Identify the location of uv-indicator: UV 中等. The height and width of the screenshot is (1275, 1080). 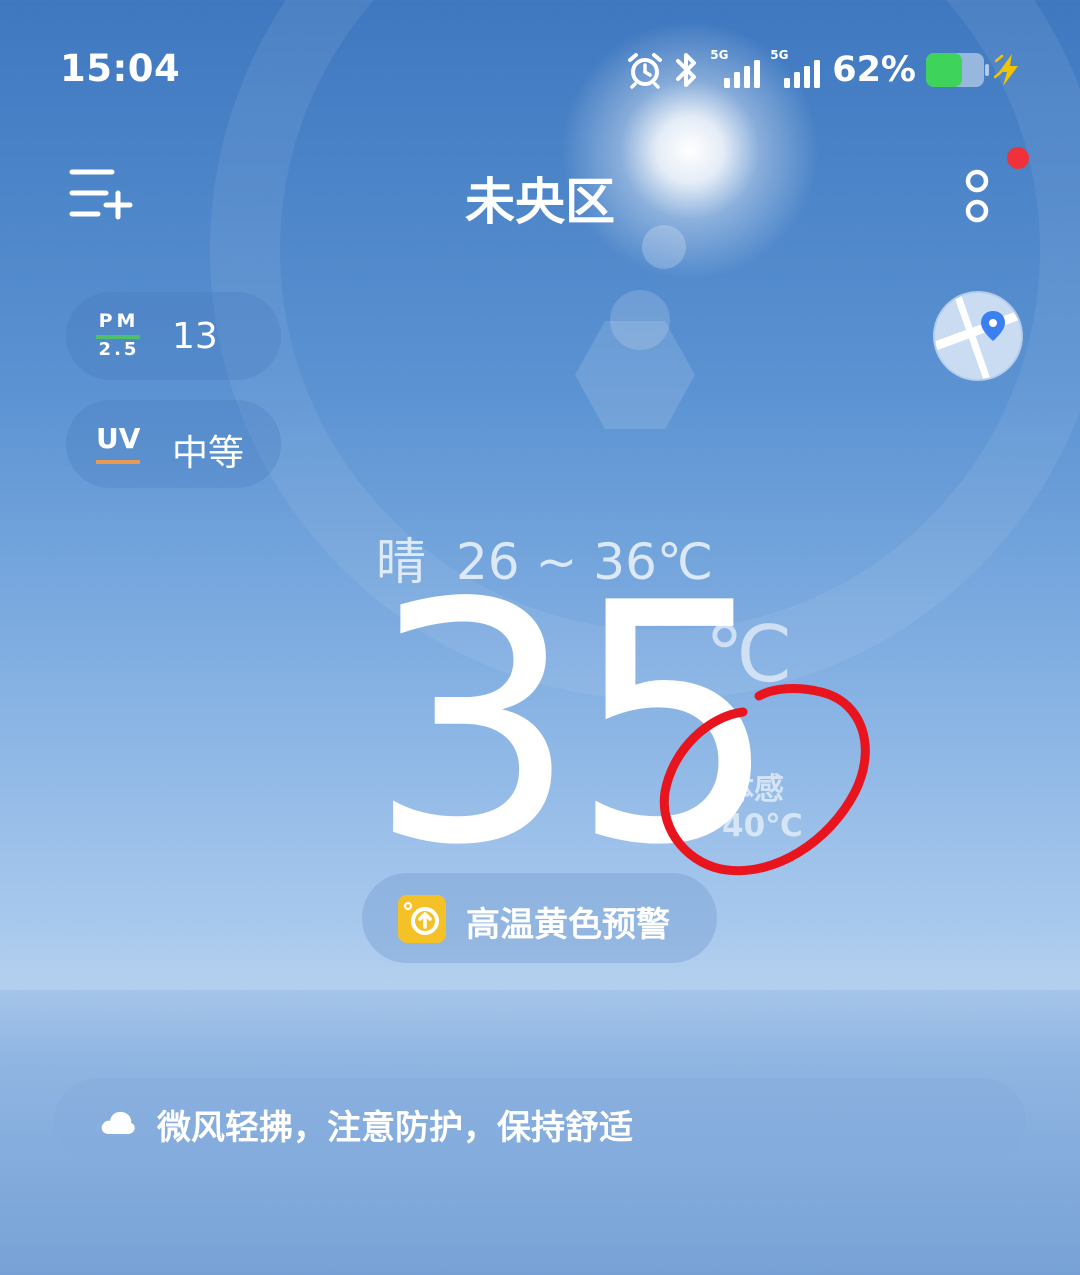
(173, 444).